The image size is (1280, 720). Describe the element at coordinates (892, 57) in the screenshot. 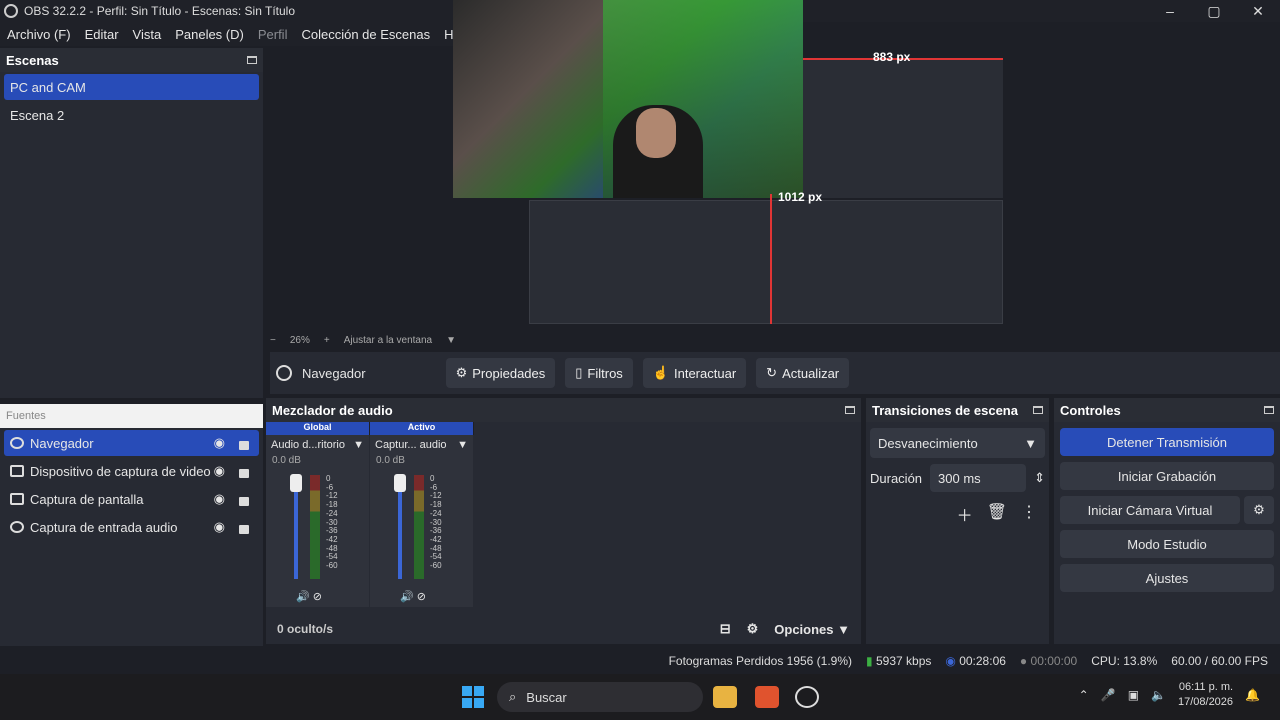

I see `width-label: 883 px` at that location.